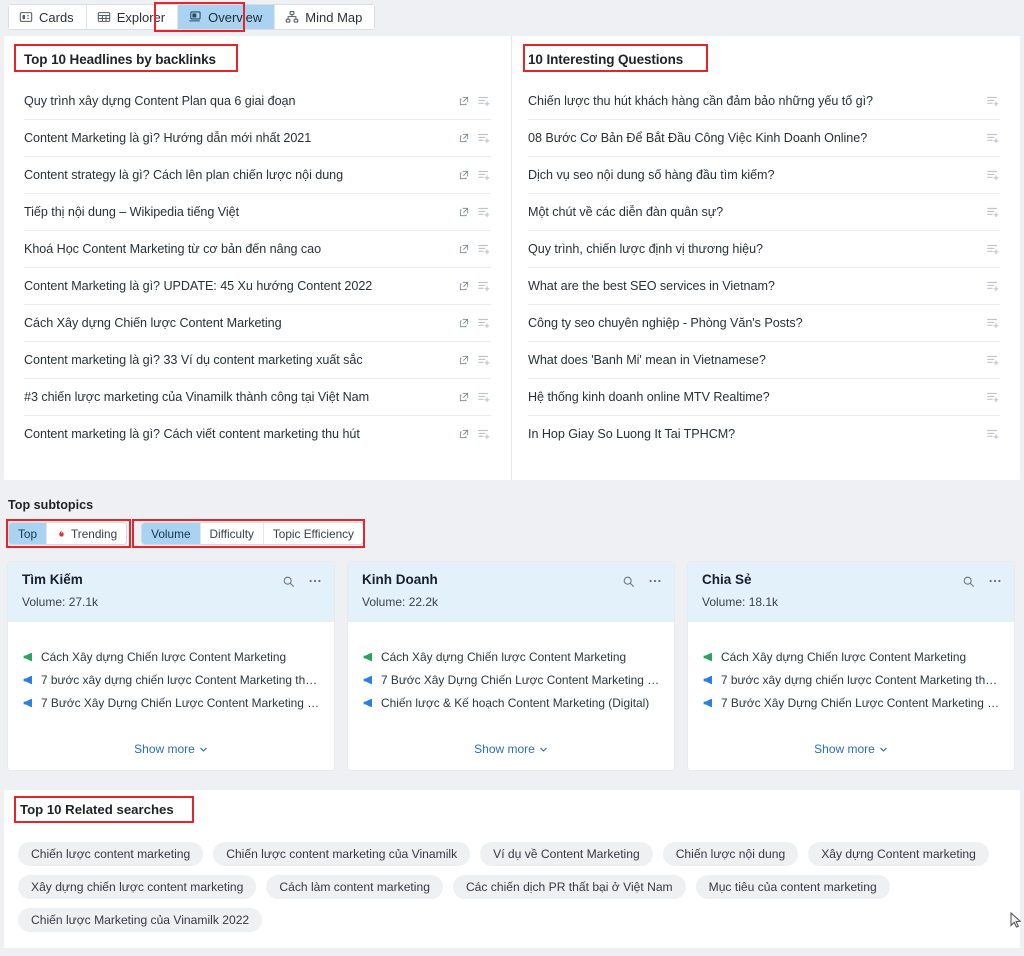 The width and height of the screenshot is (1024, 956). Describe the element at coordinates (566, 854) in the screenshot. I see `related-search-chip: Ví dụ về Content Marketing` at that location.